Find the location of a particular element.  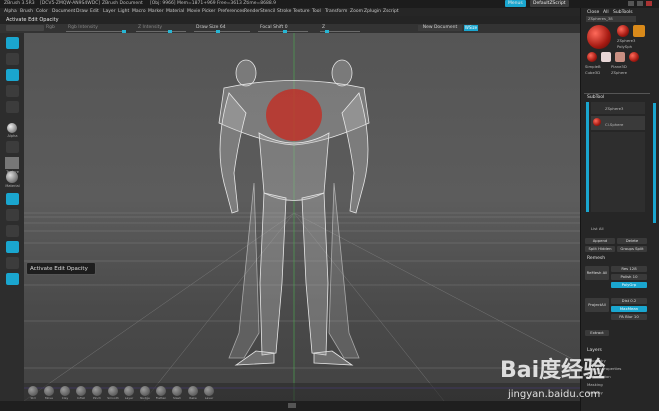

wsize-button: WSize is located at coordinates (471, 28).